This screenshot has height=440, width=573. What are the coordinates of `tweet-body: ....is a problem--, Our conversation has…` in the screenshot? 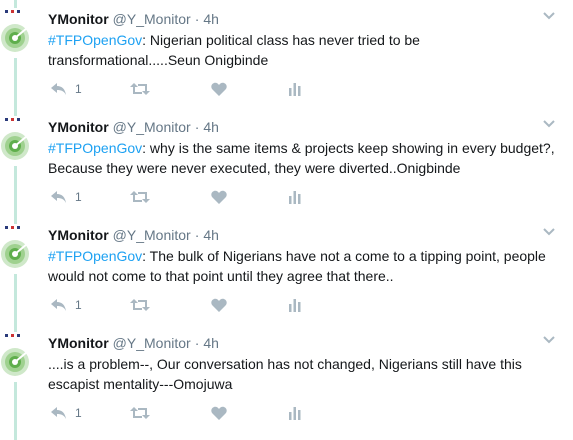 It's located at (285, 374).